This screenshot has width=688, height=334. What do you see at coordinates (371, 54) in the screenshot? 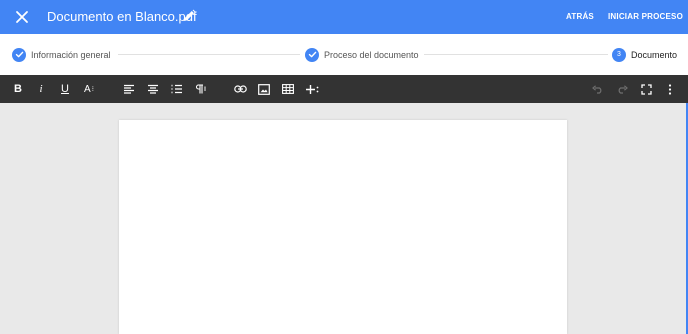
I see `step-label: Proceso del documento` at bounding box center [371, 54].